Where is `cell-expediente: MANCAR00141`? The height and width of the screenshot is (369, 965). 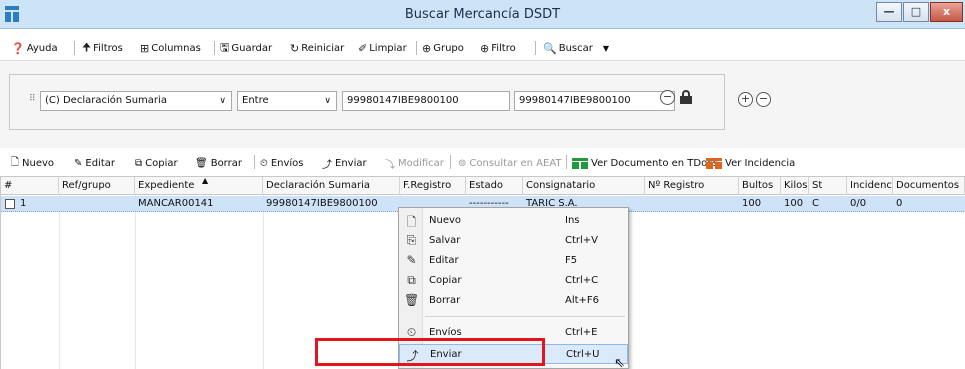
cell-expediente: MANCAR00141 is located at coordinates (176, 203).